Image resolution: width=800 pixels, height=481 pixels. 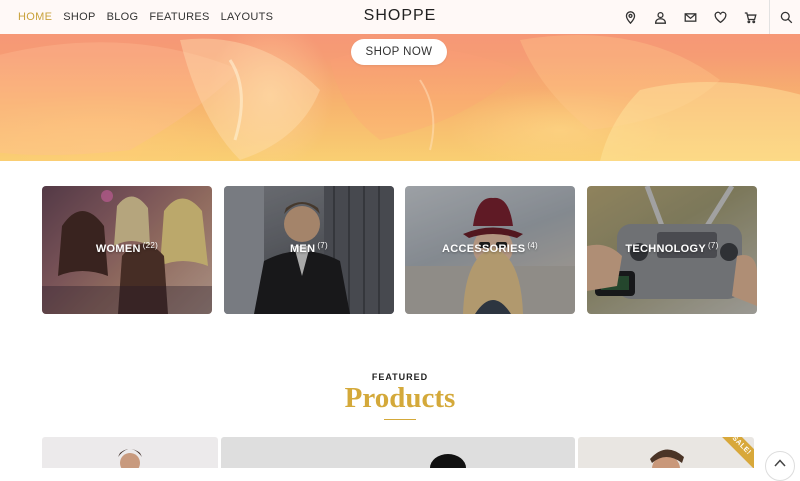 What do you see at coordinates (79, 17) in the screenshot?
I see `nav-link-shop: SHOP` at bounding box center [79, 17].